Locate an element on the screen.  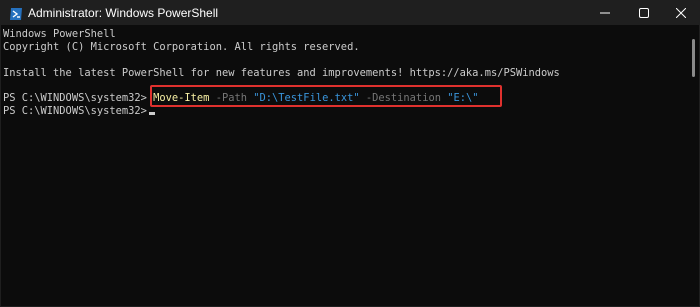
maximize-icon is located at coordinates (644, 13).